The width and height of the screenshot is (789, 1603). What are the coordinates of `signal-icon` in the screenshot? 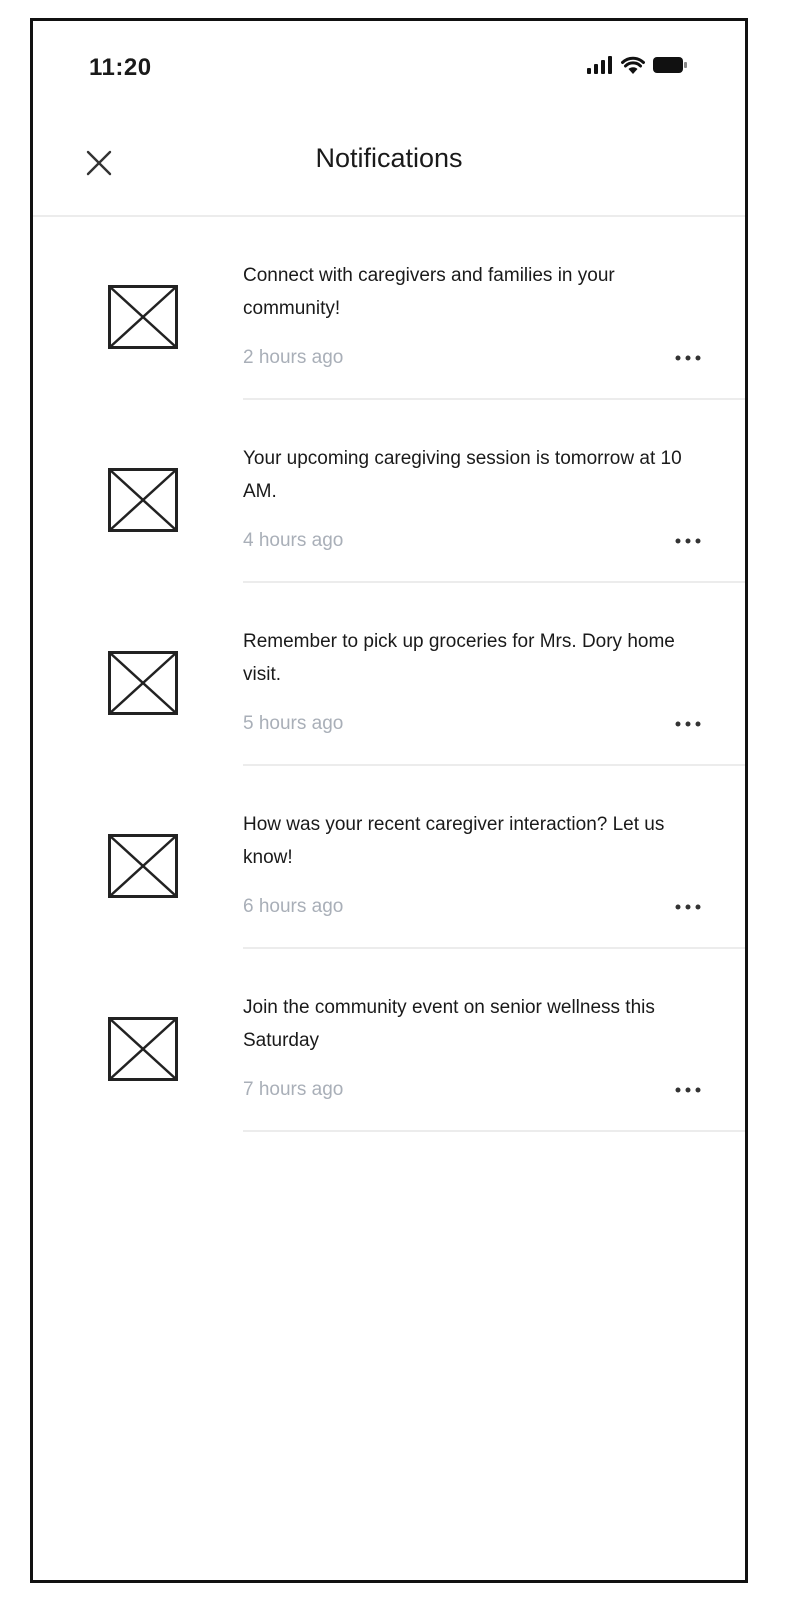 It's located at (600, 67).